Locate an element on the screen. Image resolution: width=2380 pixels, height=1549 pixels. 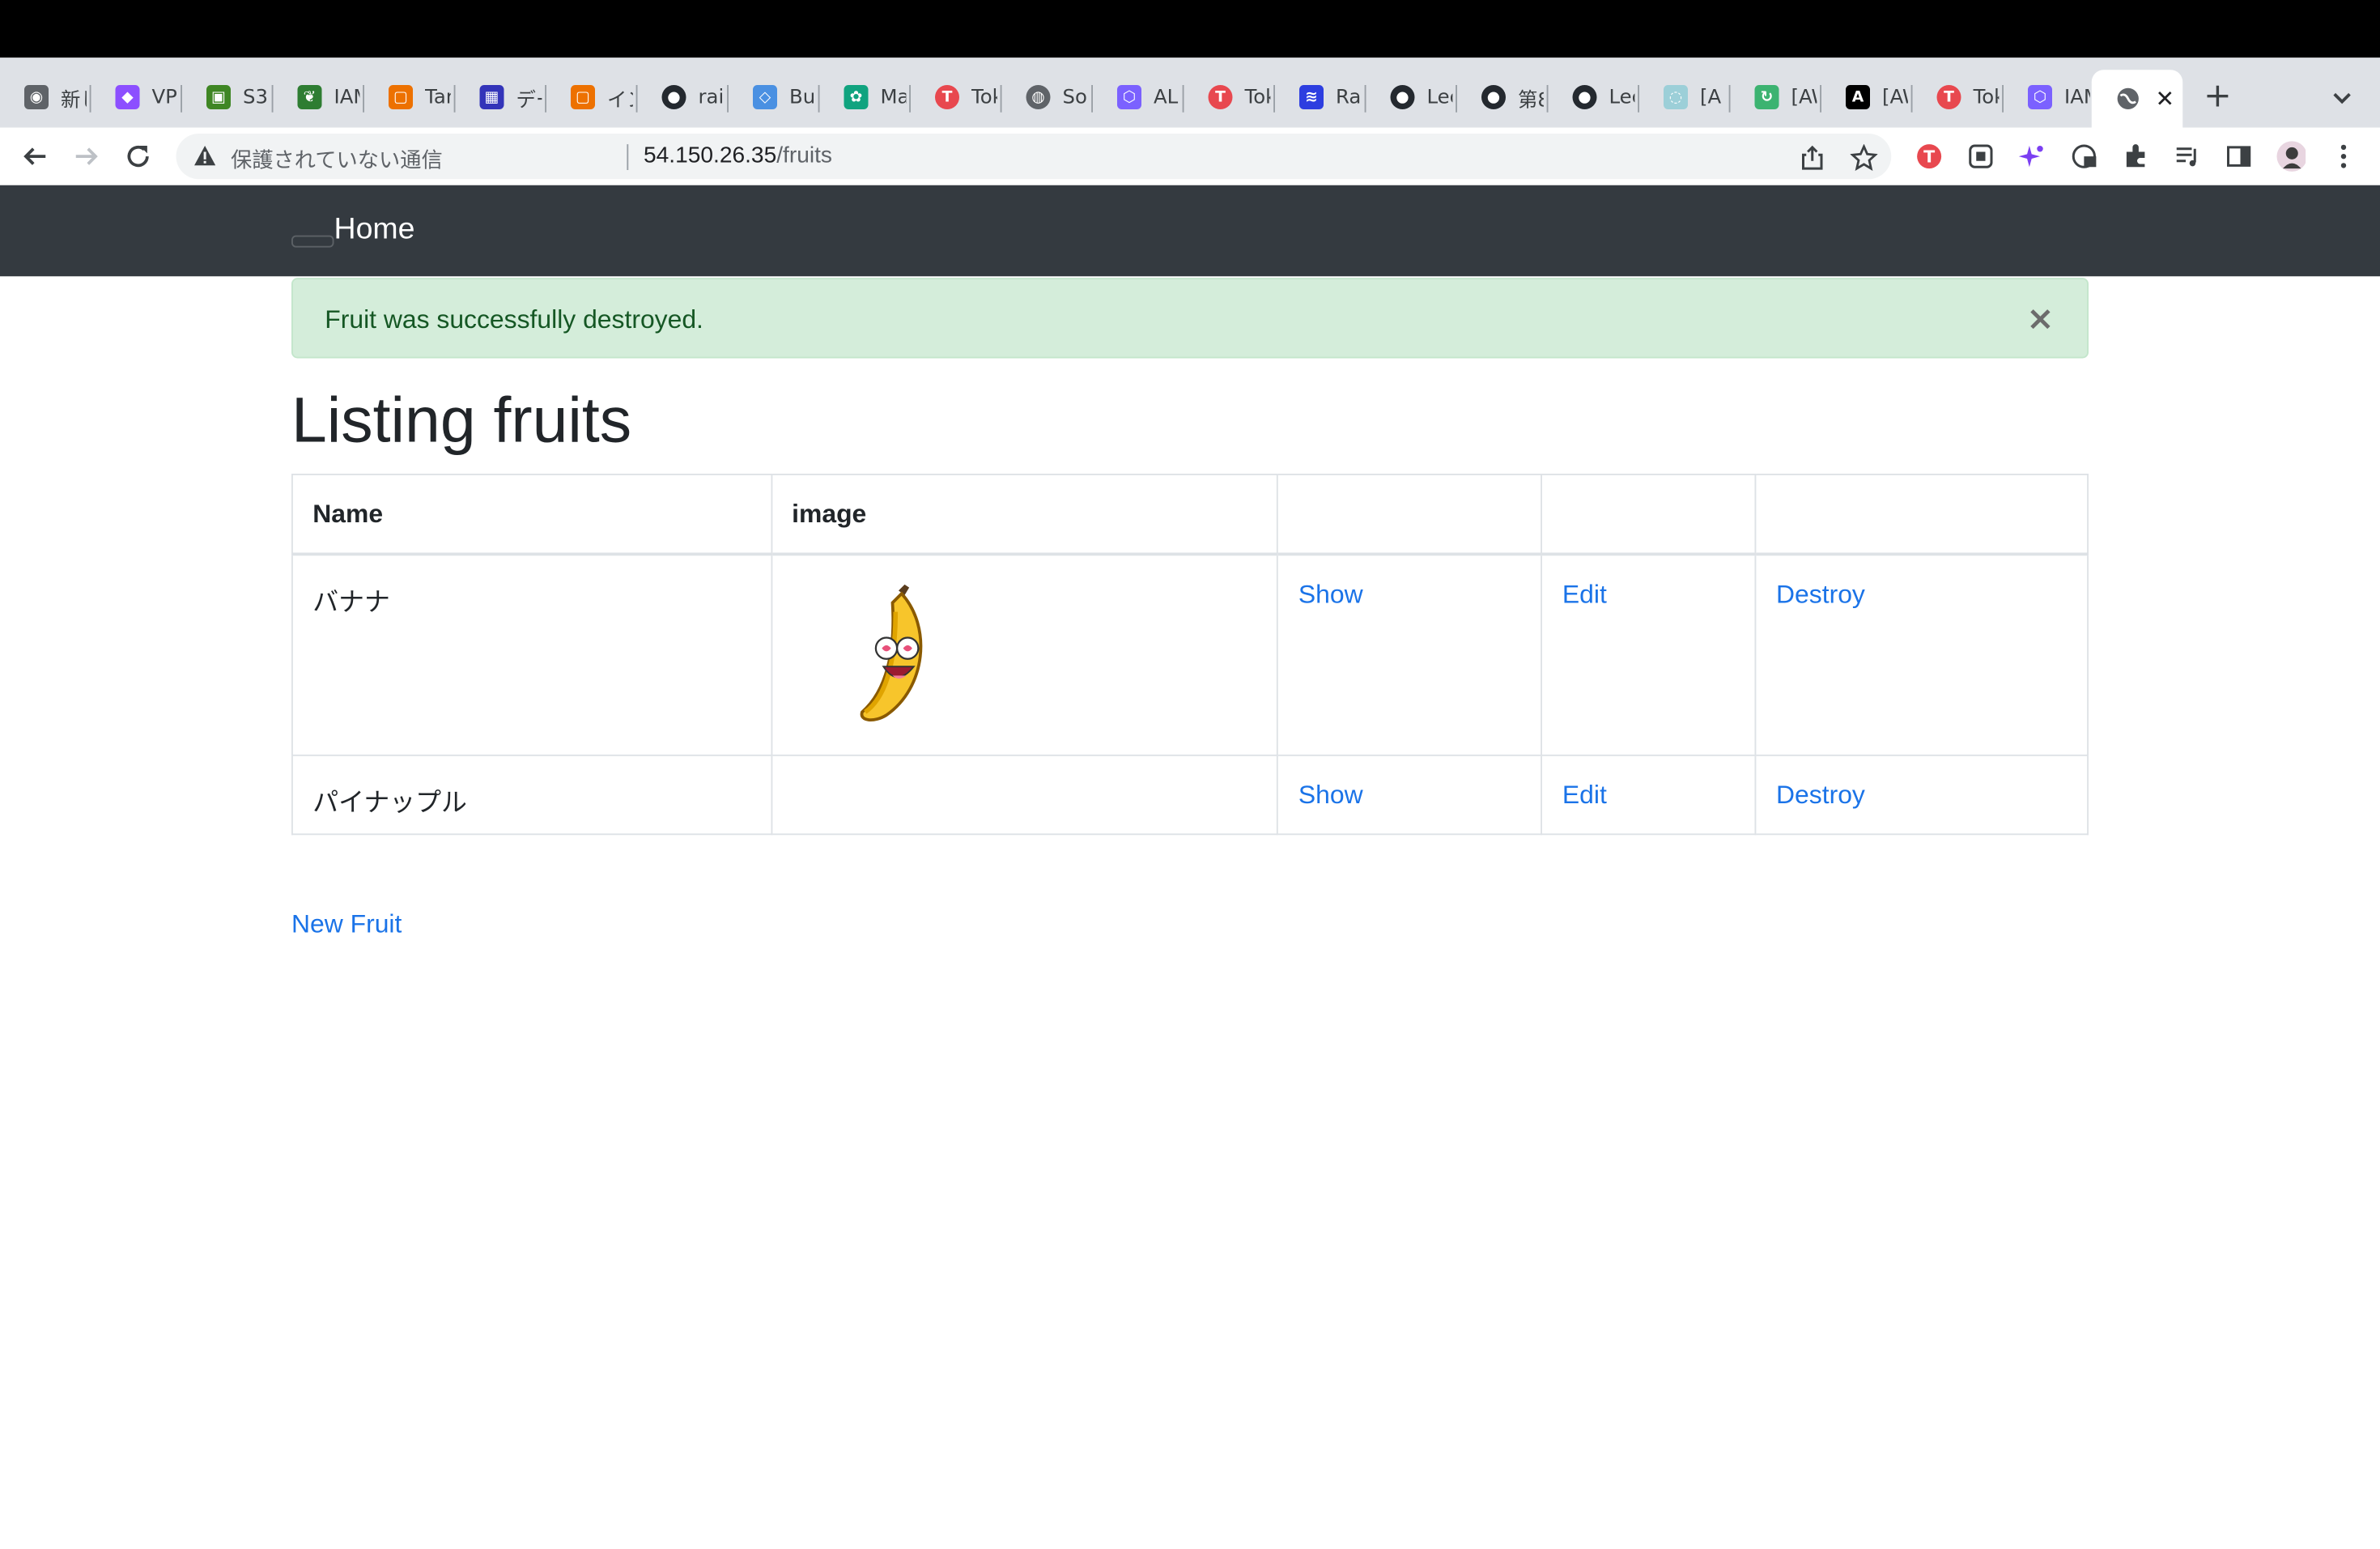
tab-10: T Tokyo is located at coordinates (956, 97).